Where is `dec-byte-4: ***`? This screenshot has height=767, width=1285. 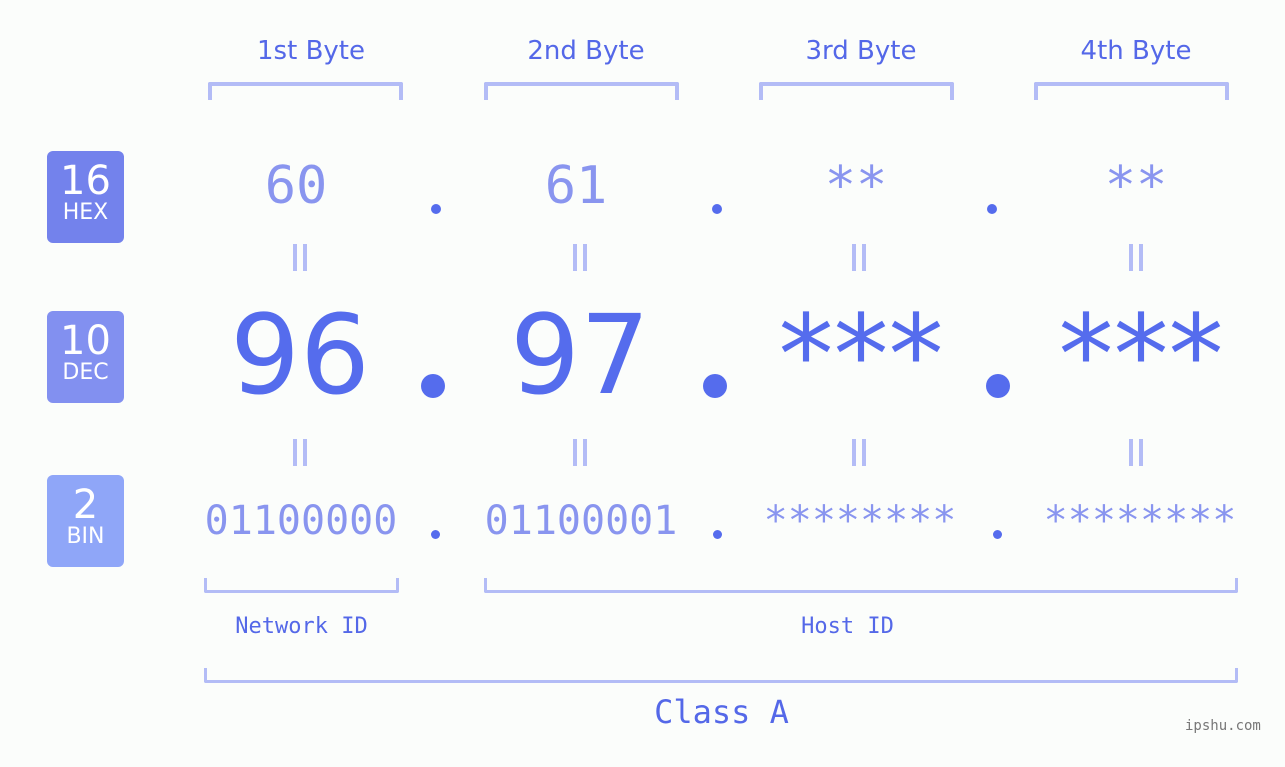 dec-byte-4: *** is located at coordinates (1141, 355).